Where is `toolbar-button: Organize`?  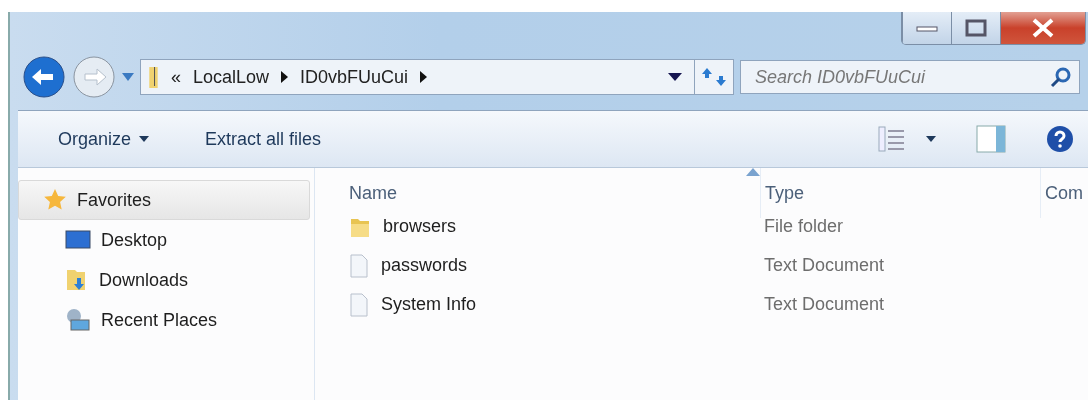 toolbar-button: Organize is located at coordinates (104, 139).